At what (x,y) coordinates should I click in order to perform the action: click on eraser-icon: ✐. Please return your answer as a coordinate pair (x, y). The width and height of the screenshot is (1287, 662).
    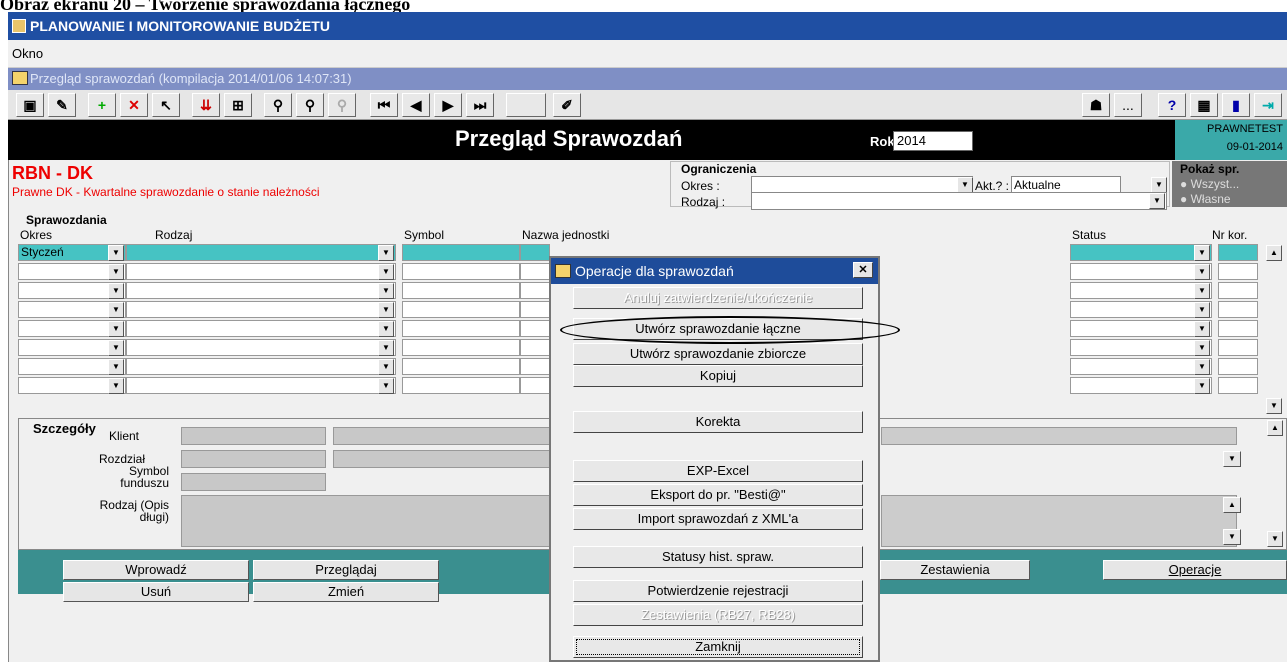
    Looking at the image, I should click on (567, 105).